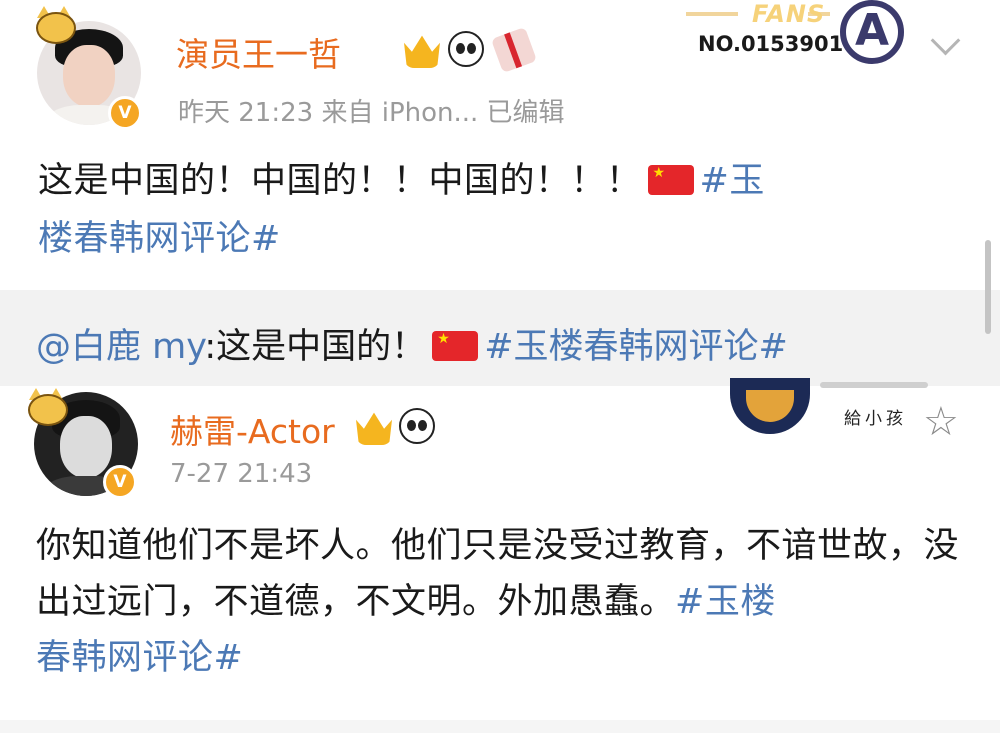  I want to click on decoration-card-strip, so click(874, 385).